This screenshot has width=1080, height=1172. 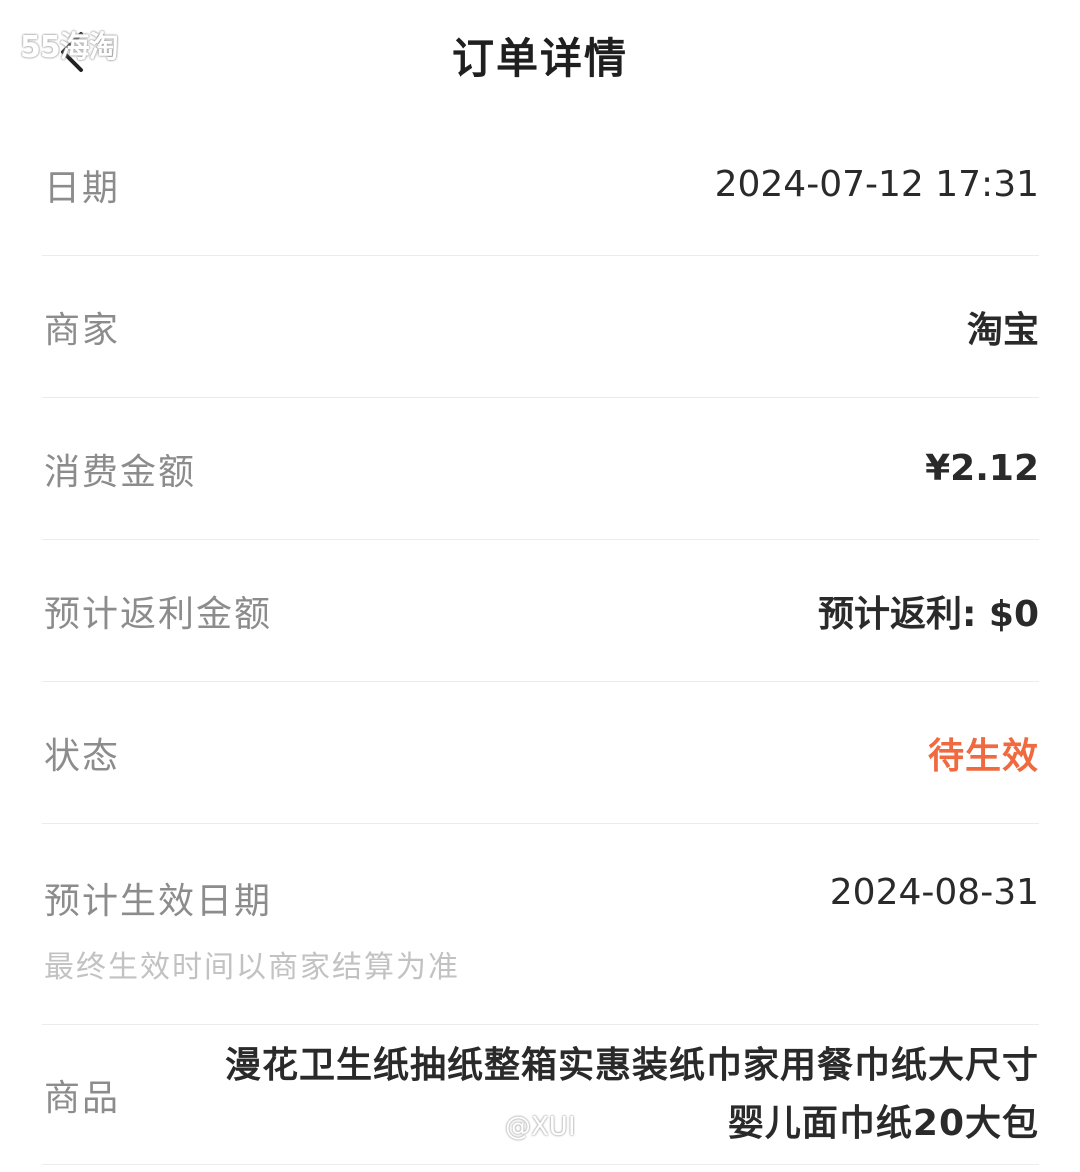 What do you see at coordinates (82, 756) in the screenshot?
I see `row-label: 状态` at bounding box center [82, 756].